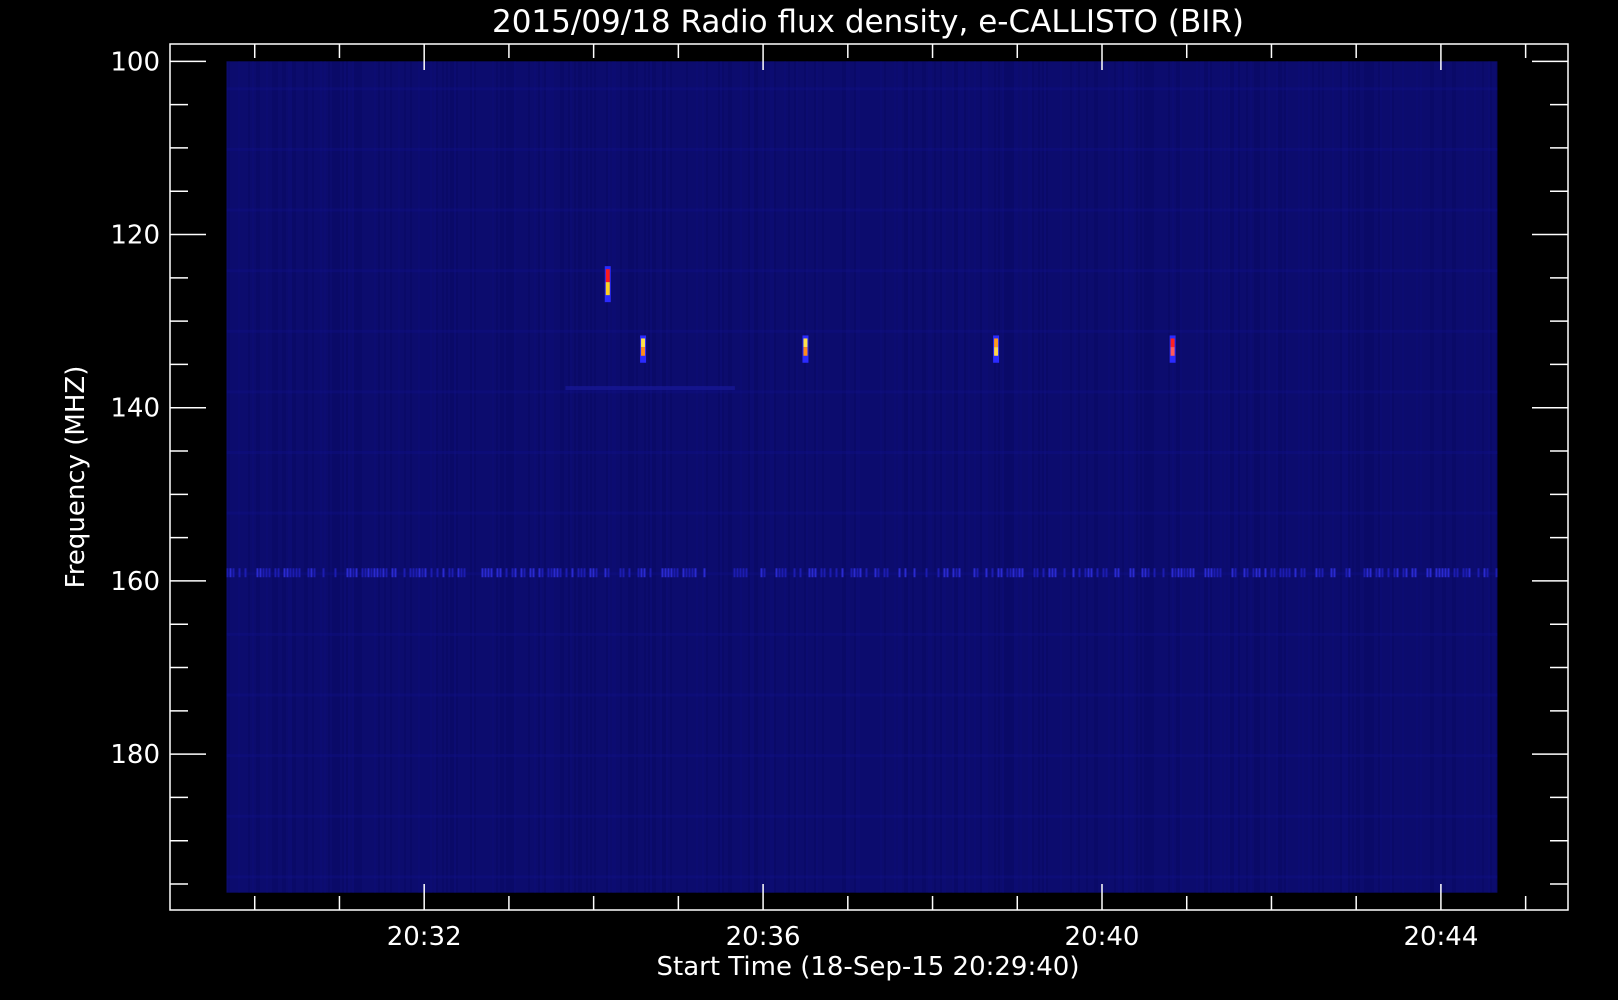 The image size is (1618, 1000). What do you see at coordinates (1440, 937) in the screenshot?
I see `x-tick-label: 20:44` at bounding box center [1440, 937].